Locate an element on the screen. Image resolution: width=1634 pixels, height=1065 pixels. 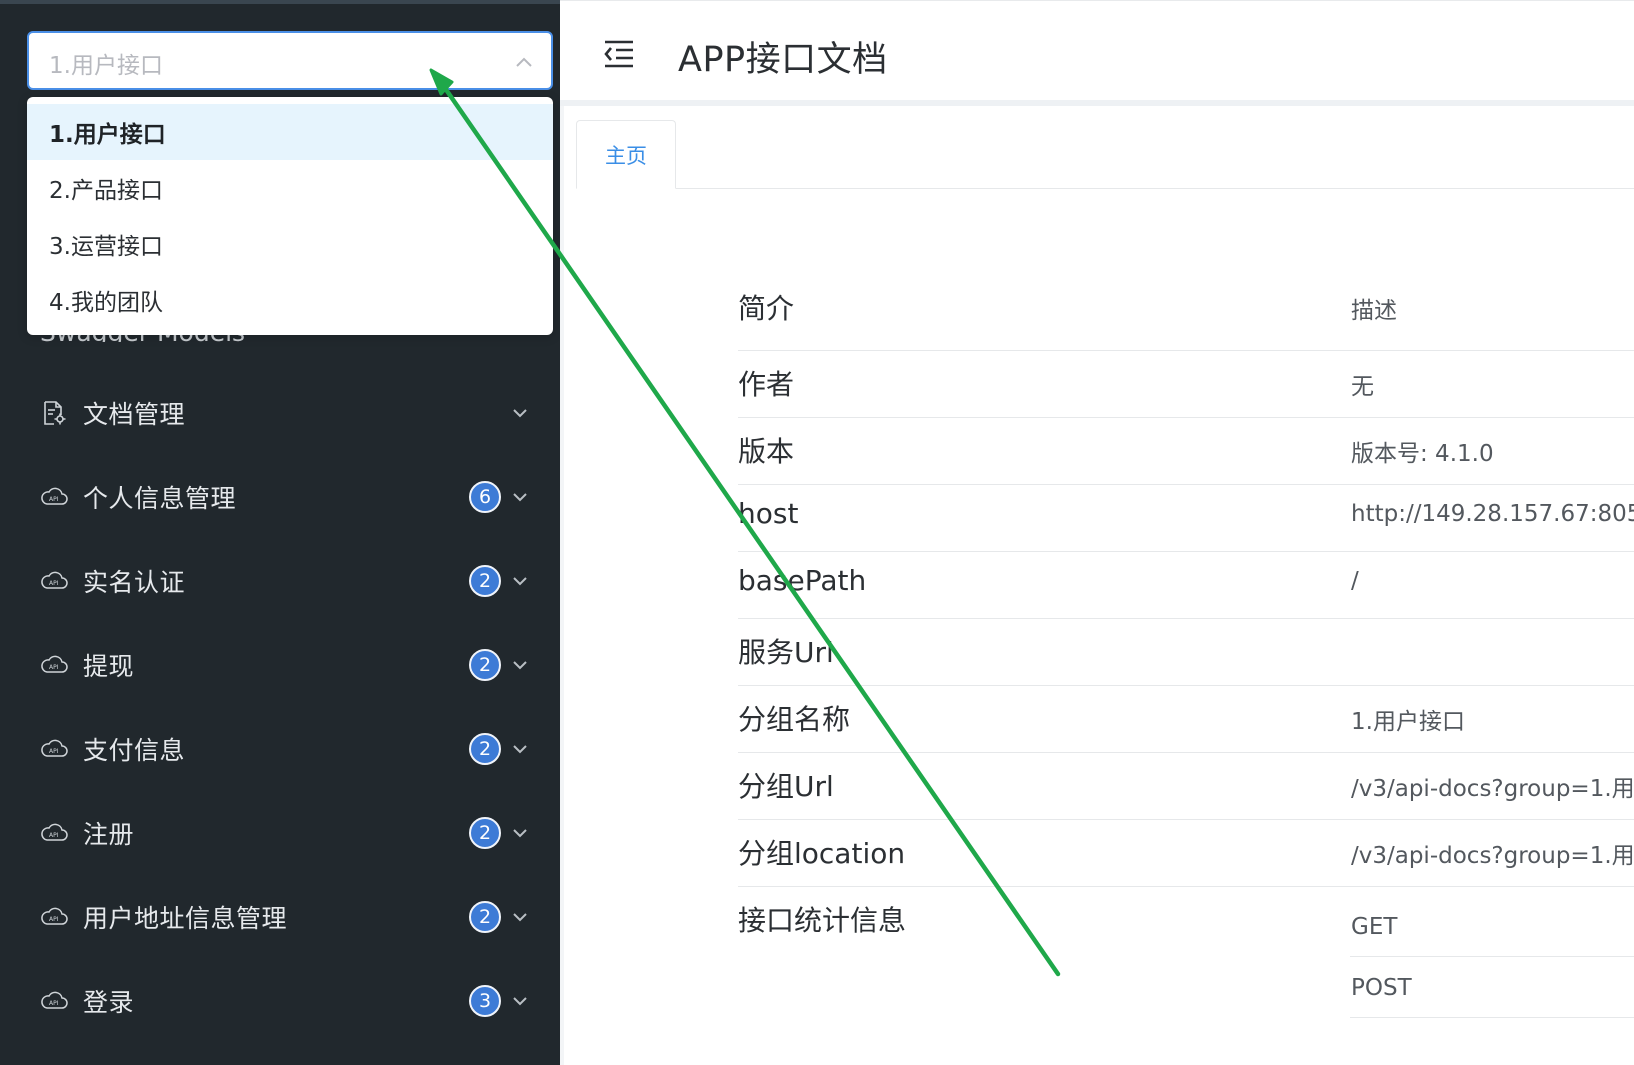
info-key: 版本 is located at coordinates (766, 451).